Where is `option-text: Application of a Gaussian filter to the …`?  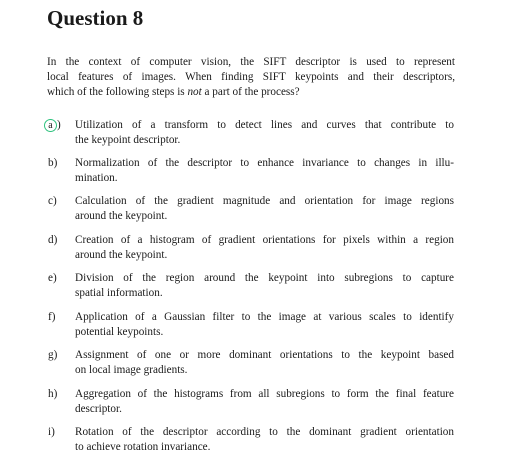
option-text: Application of a Gaussian filter to the … is located at coordinates (264, 324).